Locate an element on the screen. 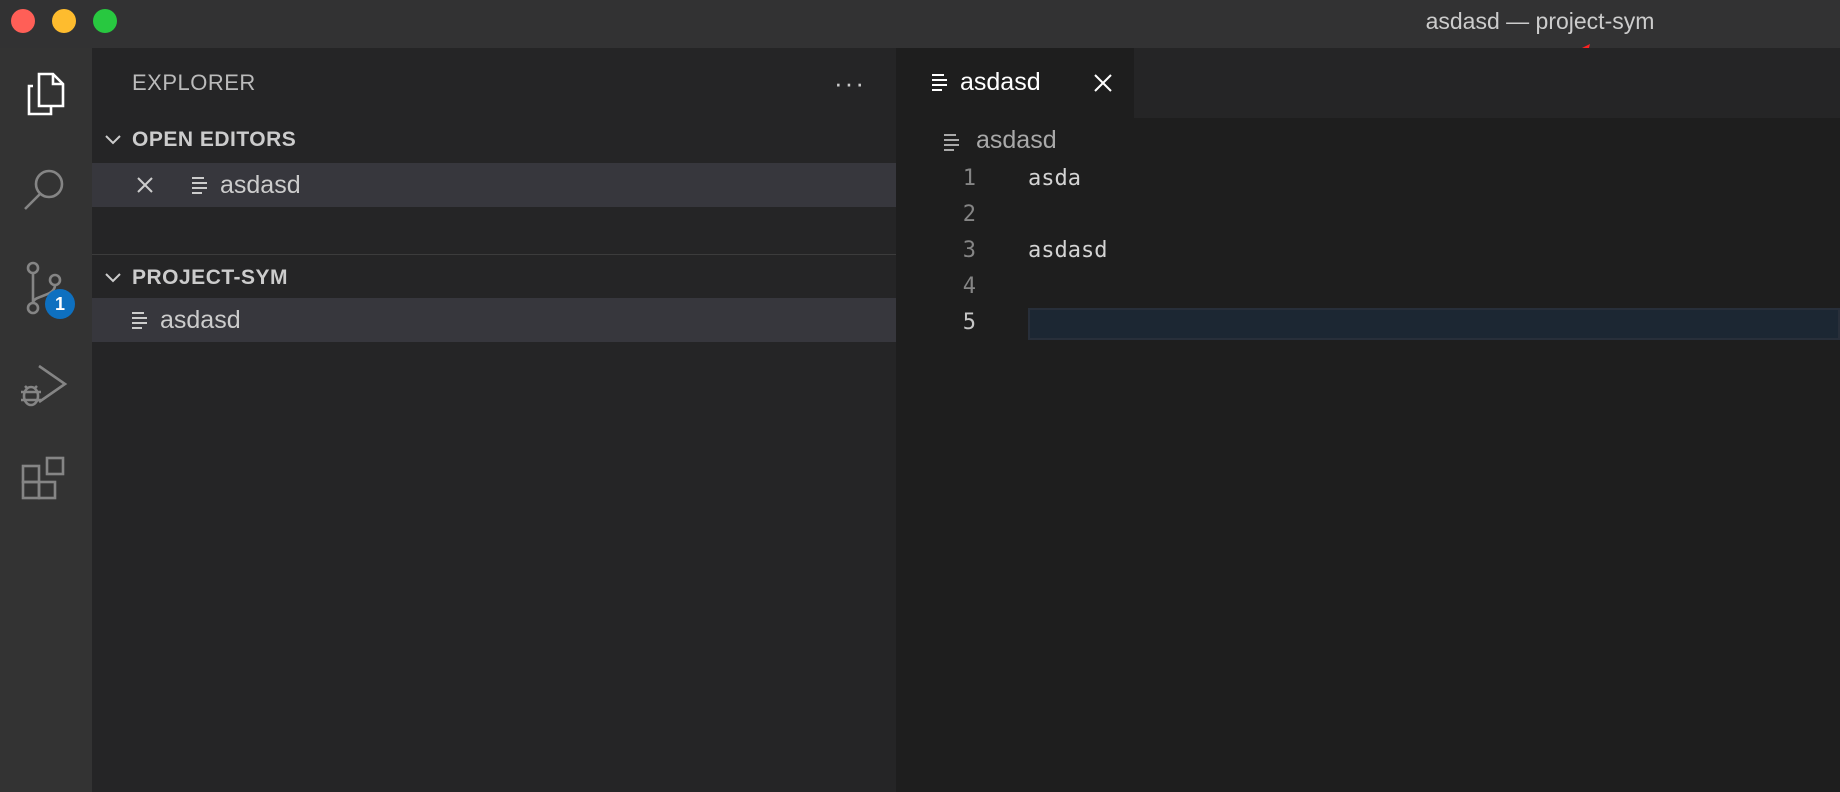  open-editor-item: asdasd is located at coordinates (494, 185).